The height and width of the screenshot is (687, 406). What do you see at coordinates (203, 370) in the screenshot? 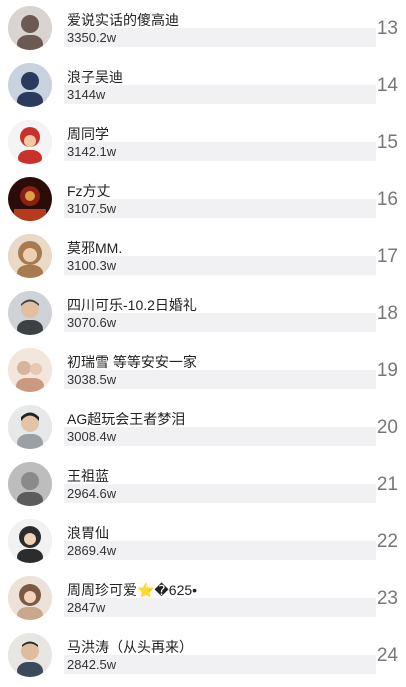
I see `list-item: 初瑞雪 等等安安一家 3038.5w 19` at bounding box center [203, 370].